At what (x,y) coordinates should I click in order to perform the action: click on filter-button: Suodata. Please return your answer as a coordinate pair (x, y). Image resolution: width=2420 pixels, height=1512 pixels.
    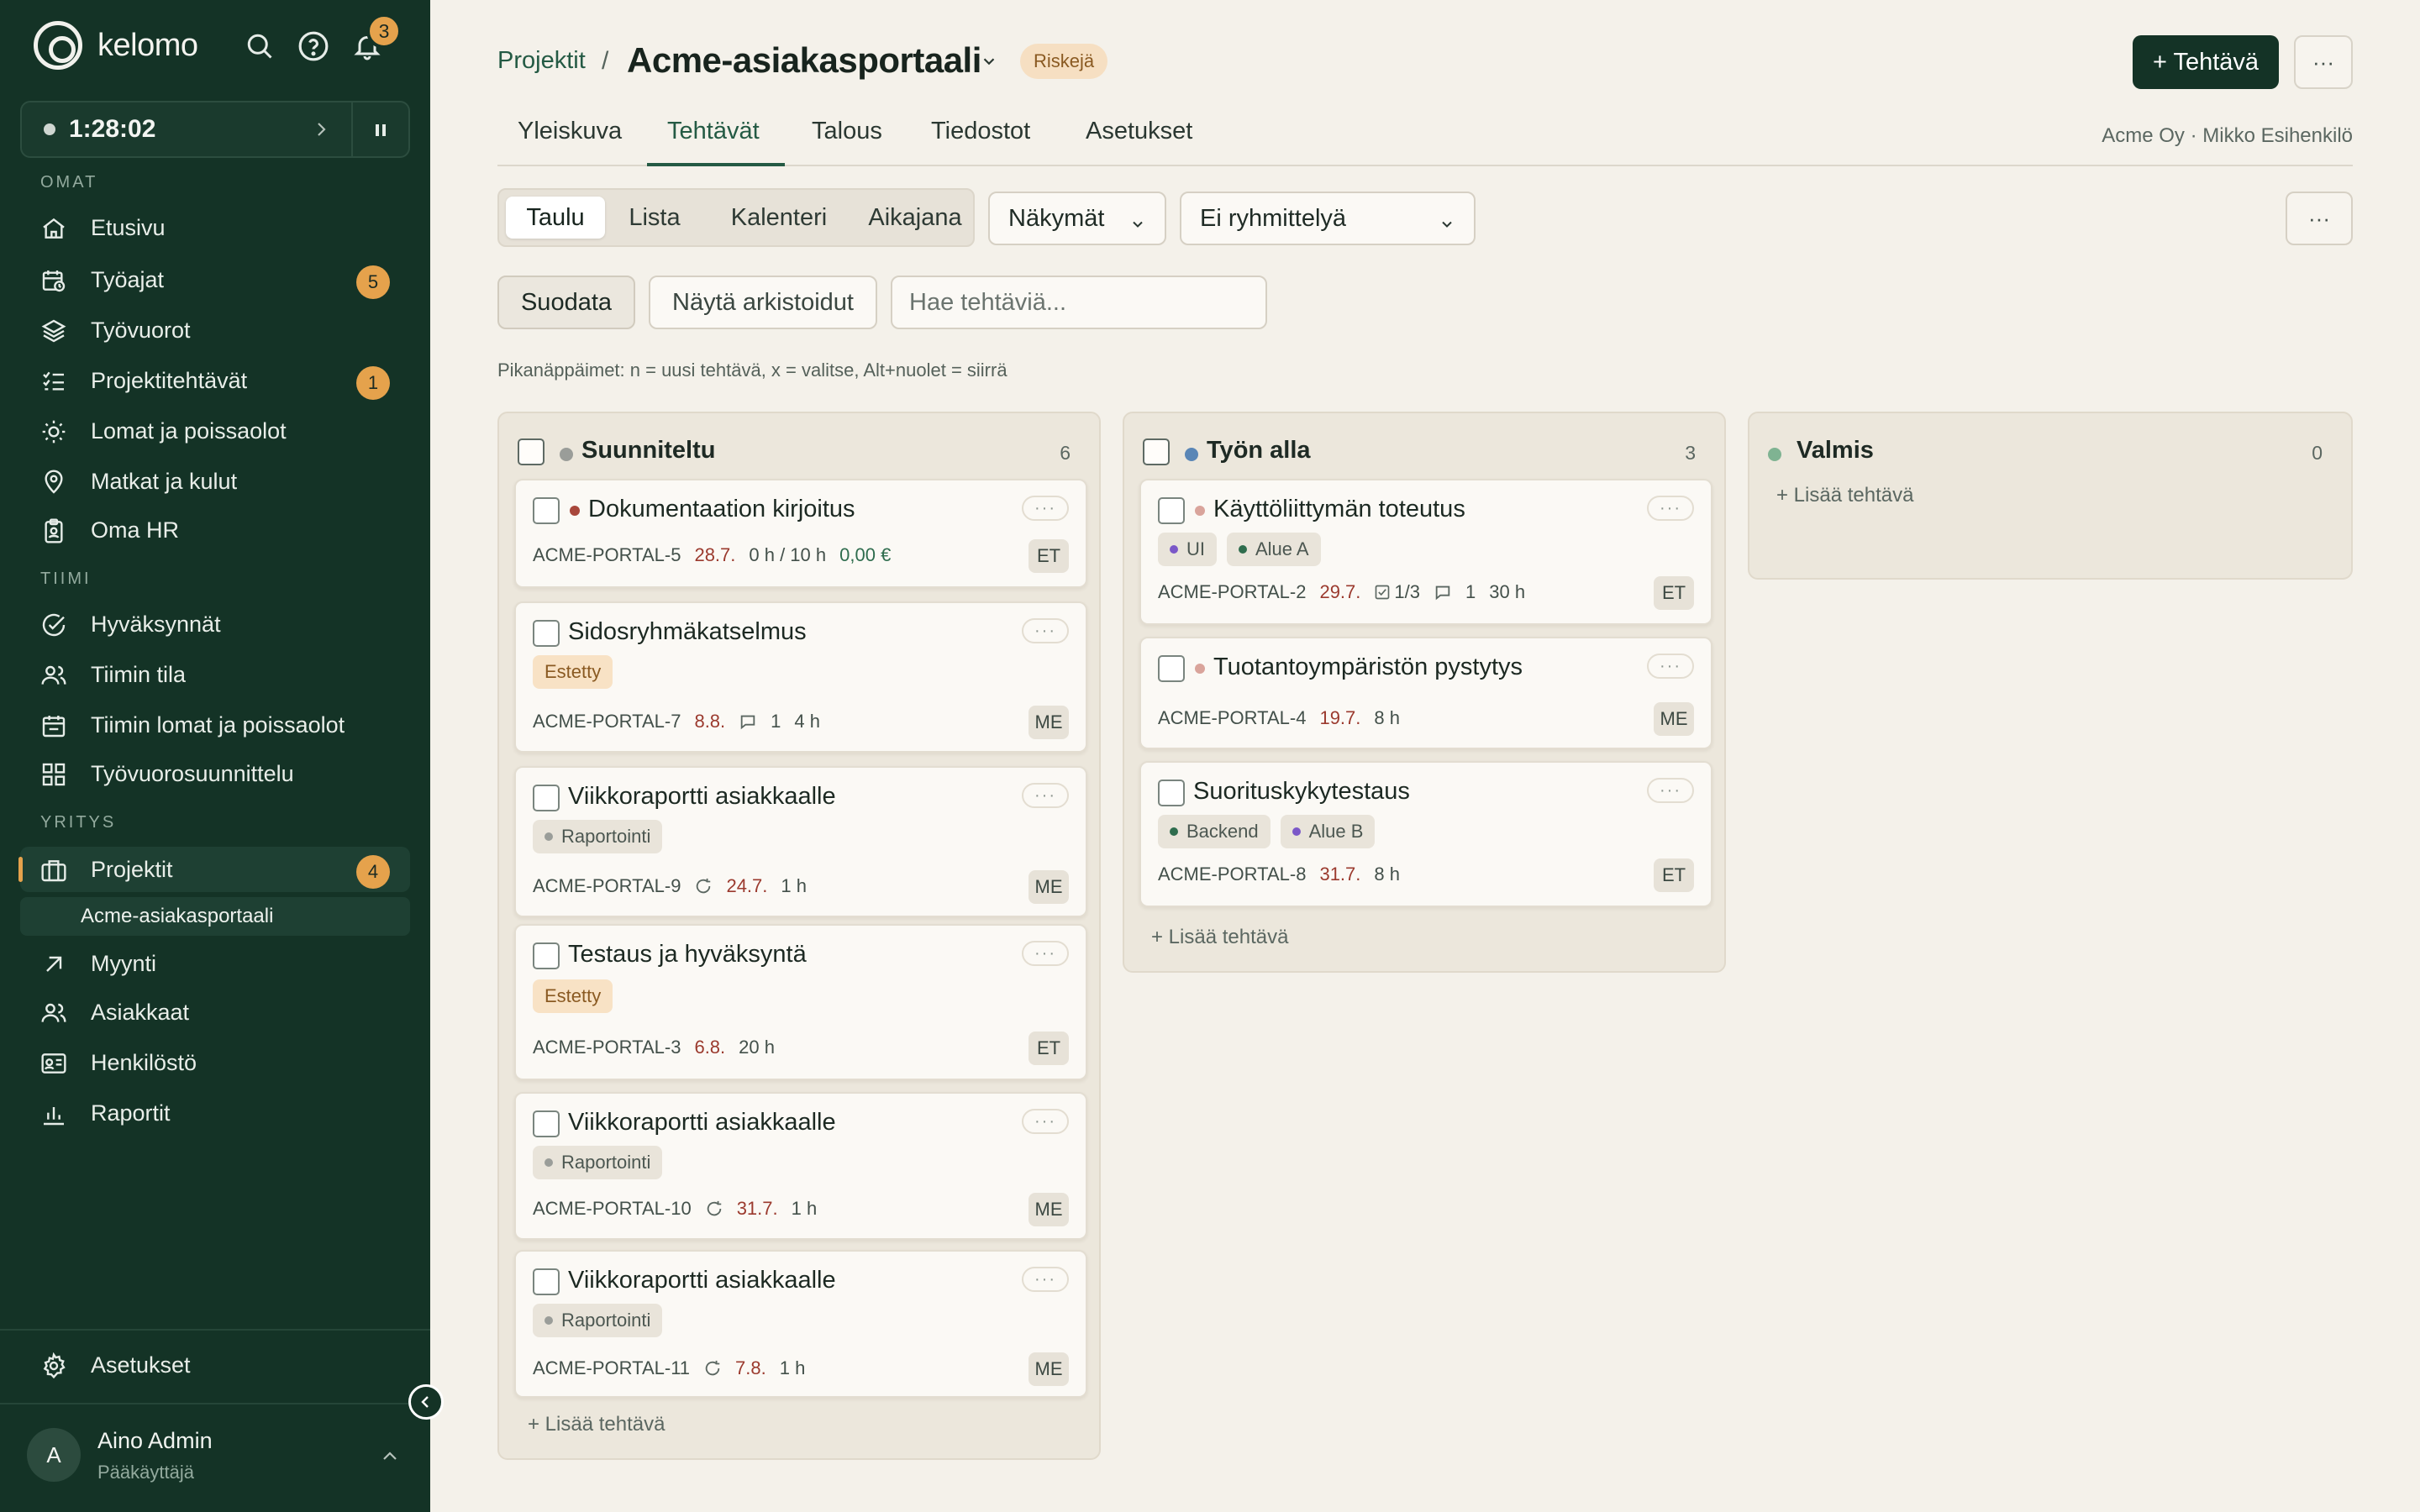
    Looking at the image, I should click on (566, 302).